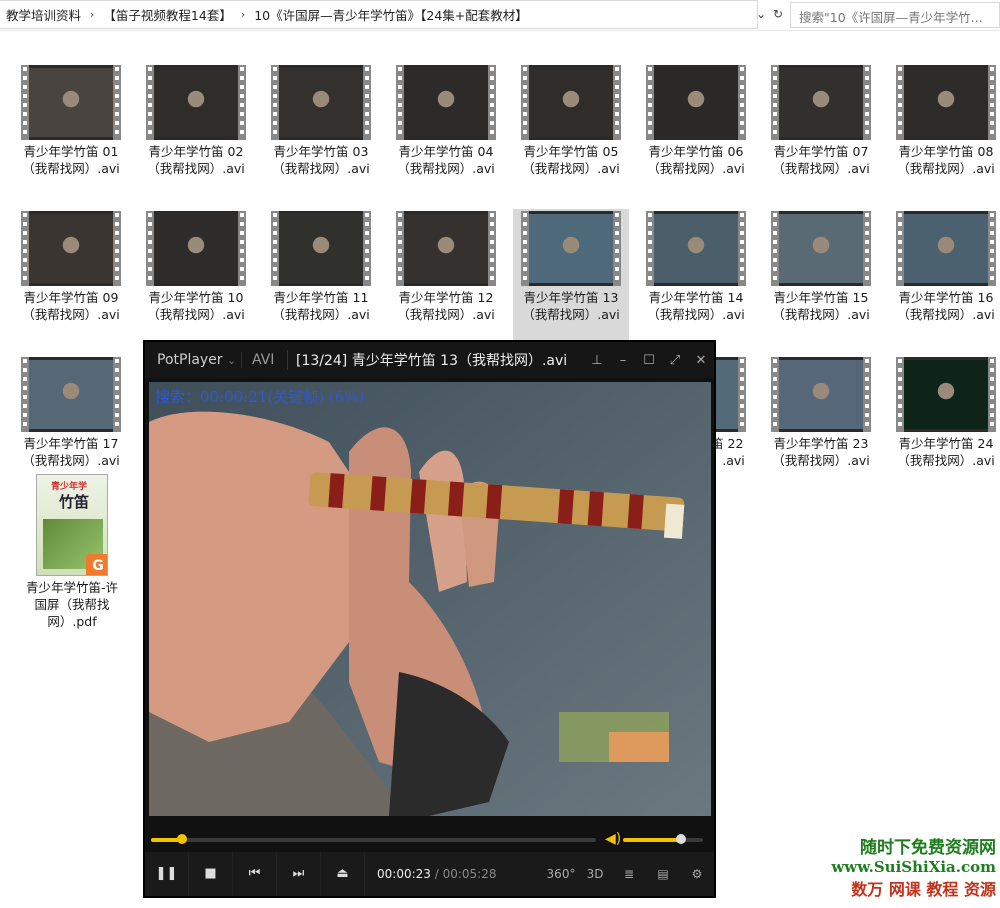 The image size is (1000, 908). What do you see at coordinates (675, 360) in the screenshot?
I see `fullscreen-icon: ⤢` at bounding box center [675, 360].